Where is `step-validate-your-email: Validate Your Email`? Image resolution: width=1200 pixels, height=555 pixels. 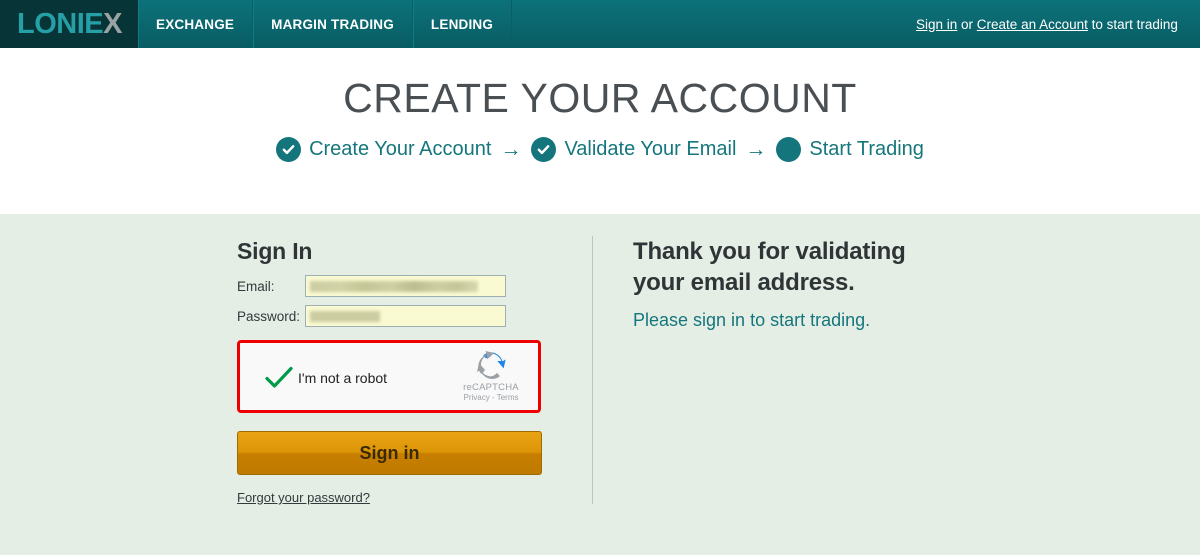 step-validate-your-email: Validate Your Email is located at coordinates (634, 150).